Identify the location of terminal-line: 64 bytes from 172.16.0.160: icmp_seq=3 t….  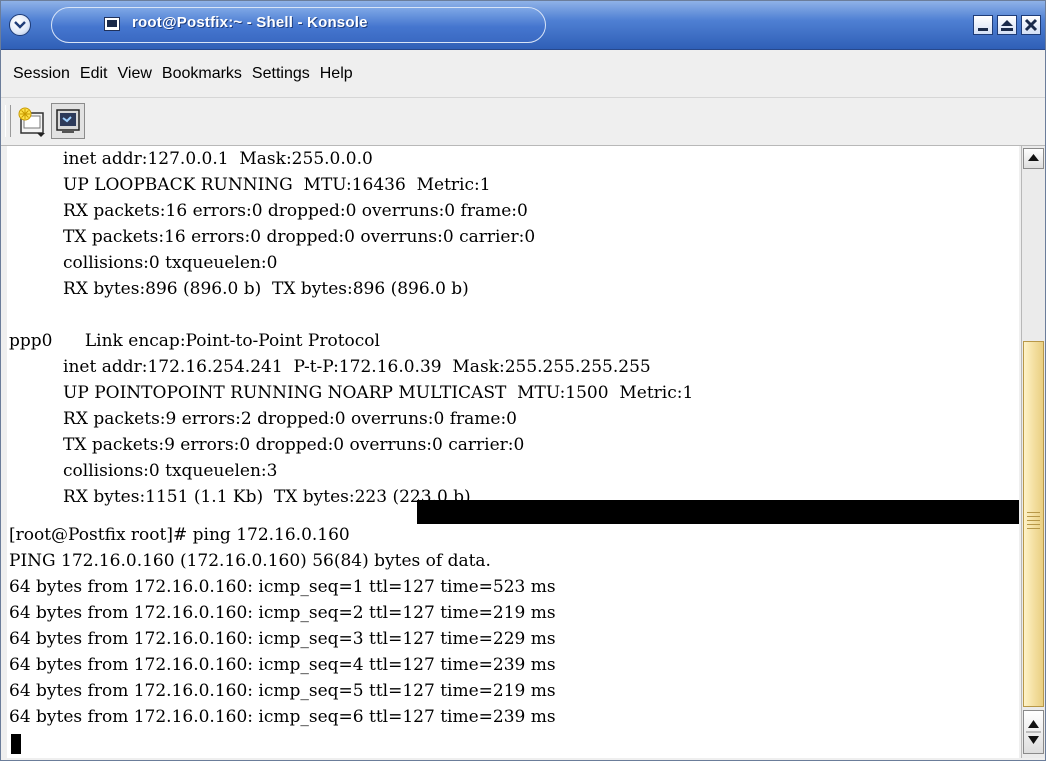
(282, 639).